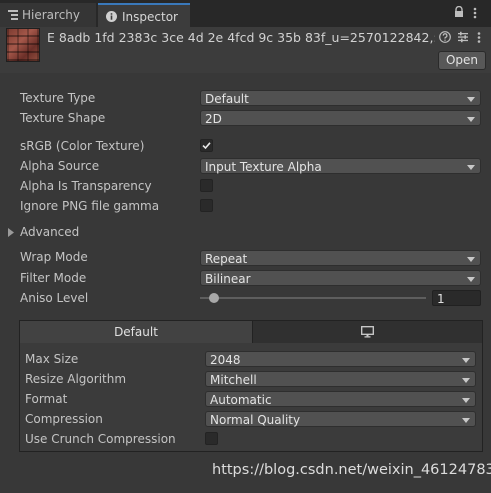  What do you see at coordinates (340, 166) in the screenshot?
I see `alpha-source-dropdown: Input Texture Alpha` at bounding box center [340, 166].